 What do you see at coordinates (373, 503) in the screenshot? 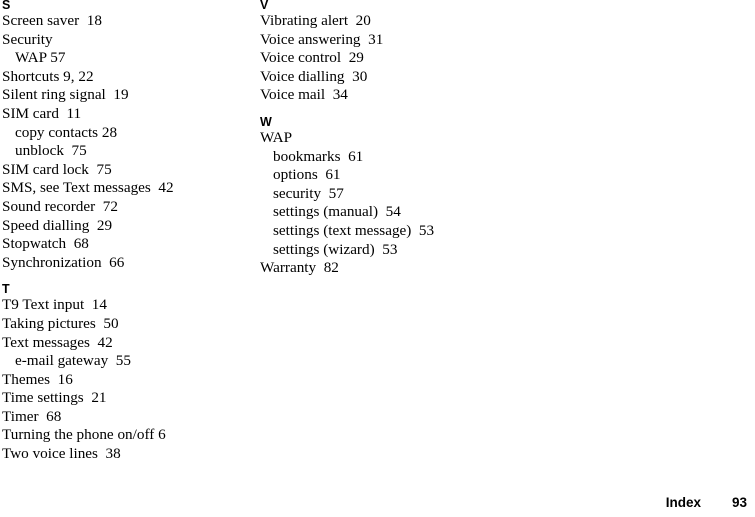
I see `page-footer: Index 93` at bounding box center [373, 503].